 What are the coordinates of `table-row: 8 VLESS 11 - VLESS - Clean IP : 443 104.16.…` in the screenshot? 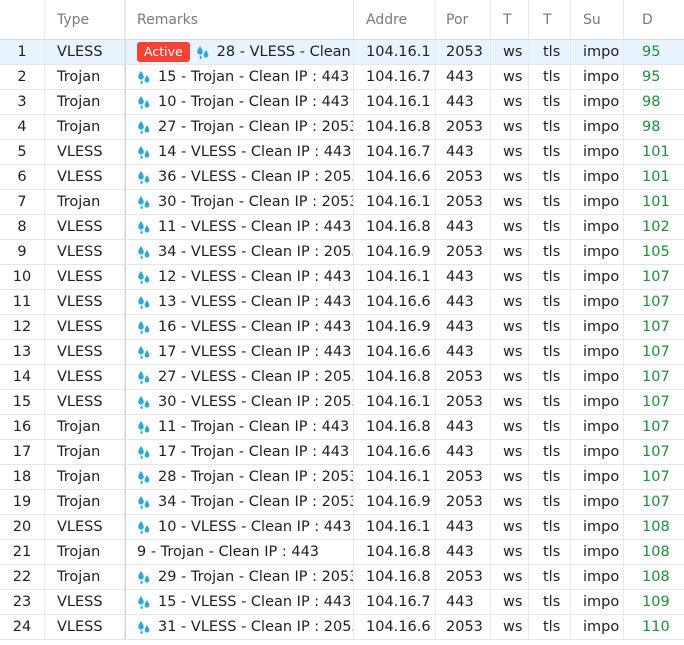 It's located at (342, 227).